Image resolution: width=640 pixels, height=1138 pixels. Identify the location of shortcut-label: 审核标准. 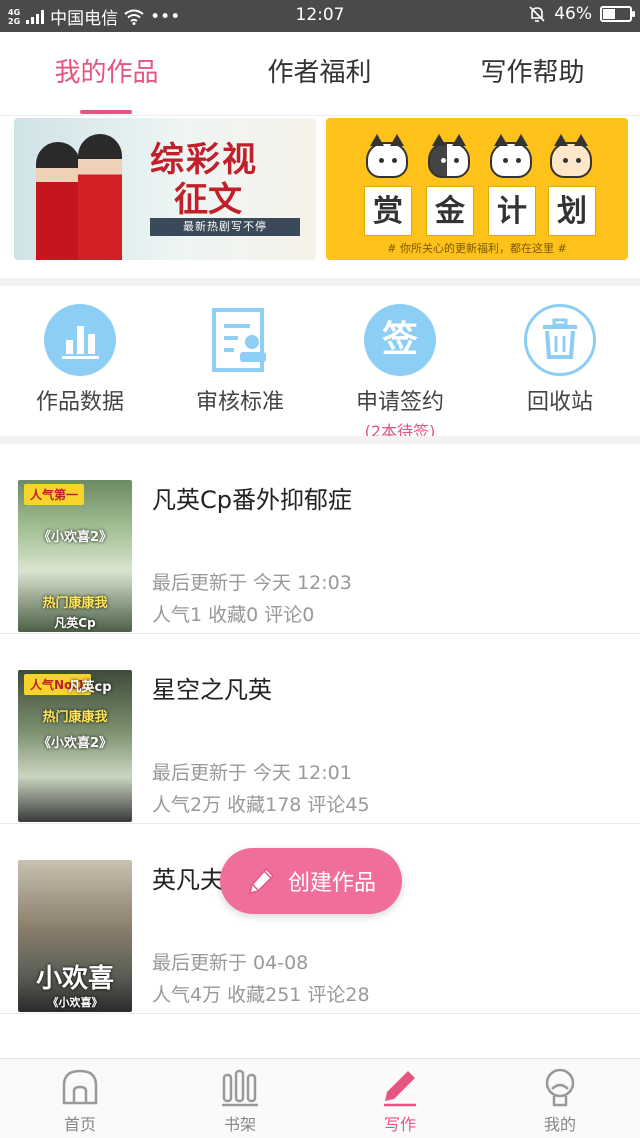
(239, 402).